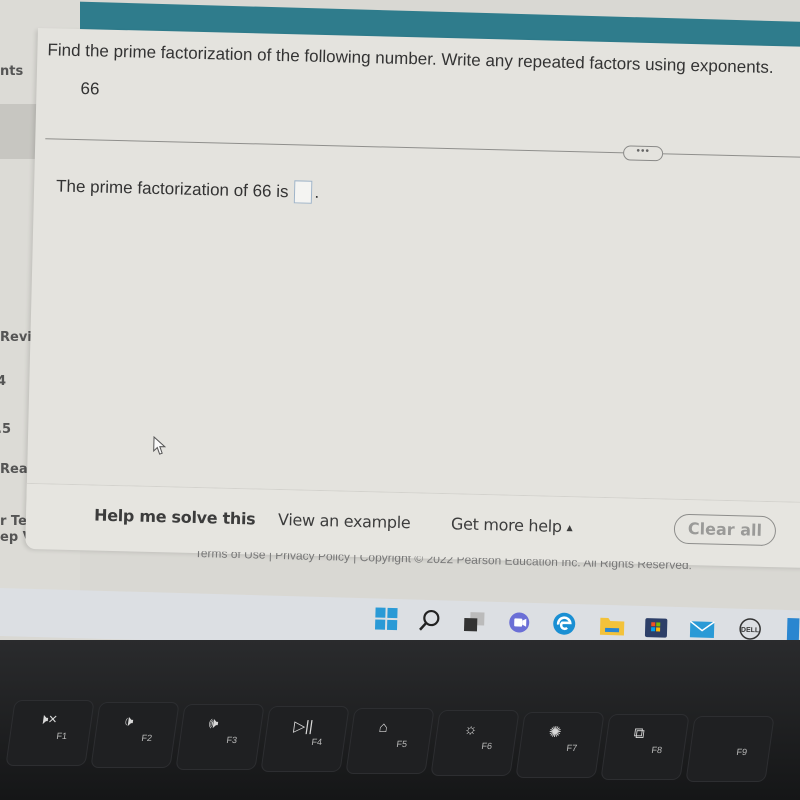 The height and width of the screenshot is (800, 800). Describe the element at coordinates (11, 71) in the screenshot. I see `sidebar-item-points: nts` at that location.